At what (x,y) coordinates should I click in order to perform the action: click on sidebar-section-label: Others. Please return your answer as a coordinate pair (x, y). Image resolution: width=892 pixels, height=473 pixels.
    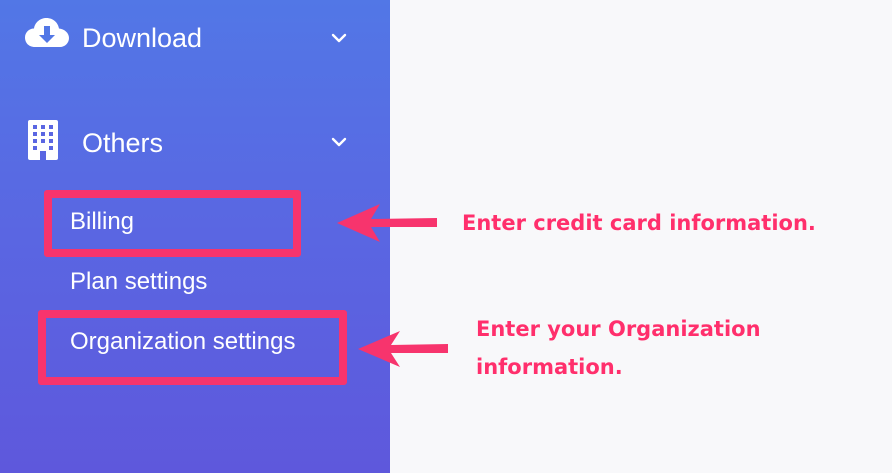
    Looking at the image, I should click on (123, 143).